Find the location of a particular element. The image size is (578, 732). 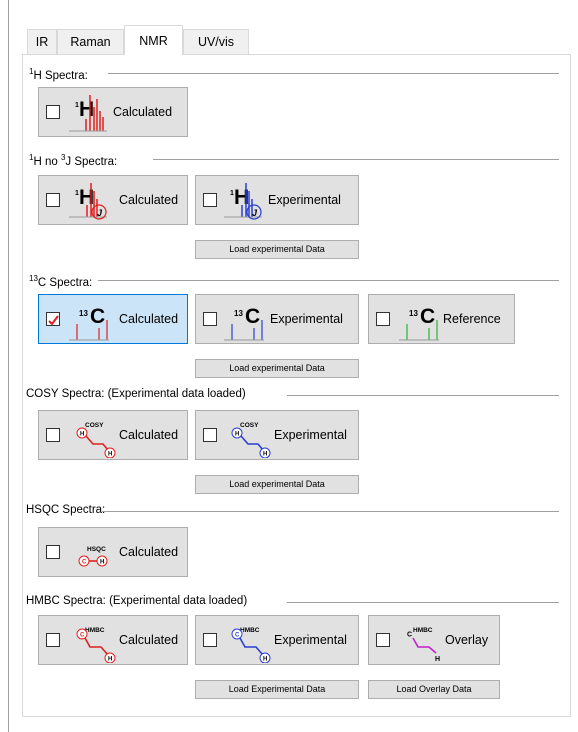

c13-calculated-button: 13 C Calculated is located at coordinates (113, 319).